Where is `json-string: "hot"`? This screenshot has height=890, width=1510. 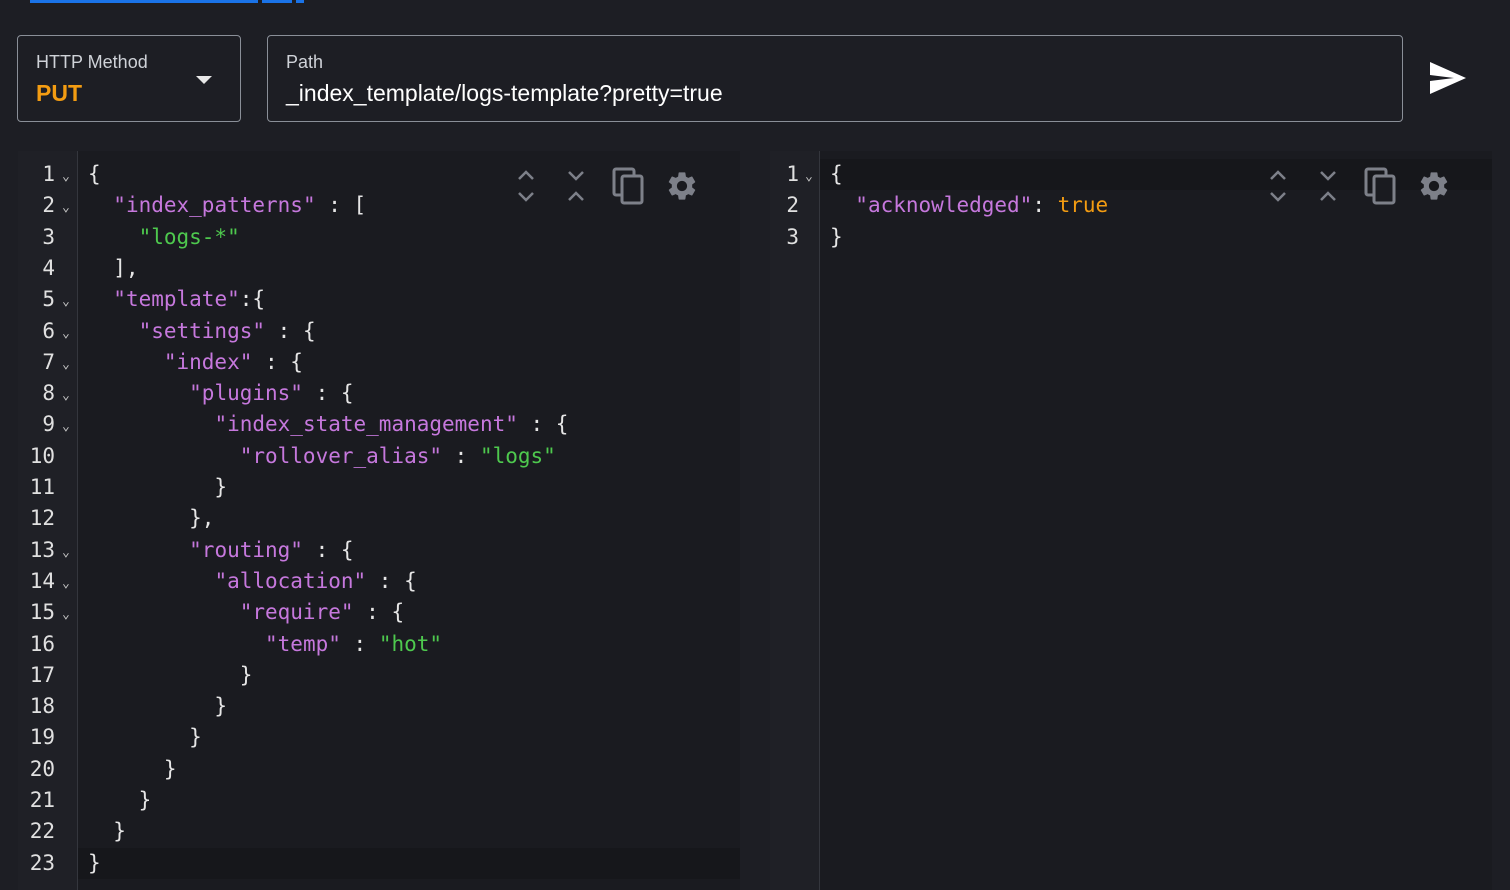
json-string: "hot" is located at coordinates (410, 643).